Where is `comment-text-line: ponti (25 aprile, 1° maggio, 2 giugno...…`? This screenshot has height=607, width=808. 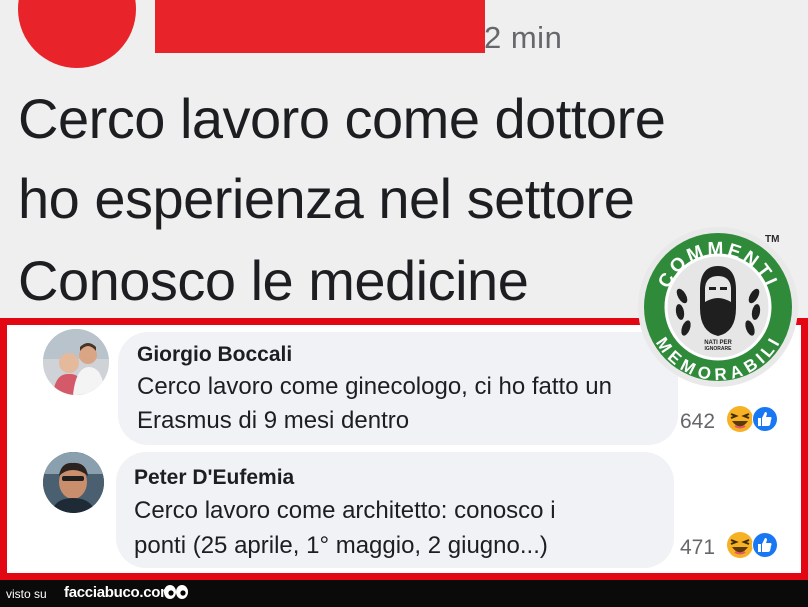 comment-text-line: ponti (25 aprile, 1° maggio, 2 giugno...… is located at coordinates (341, 545).